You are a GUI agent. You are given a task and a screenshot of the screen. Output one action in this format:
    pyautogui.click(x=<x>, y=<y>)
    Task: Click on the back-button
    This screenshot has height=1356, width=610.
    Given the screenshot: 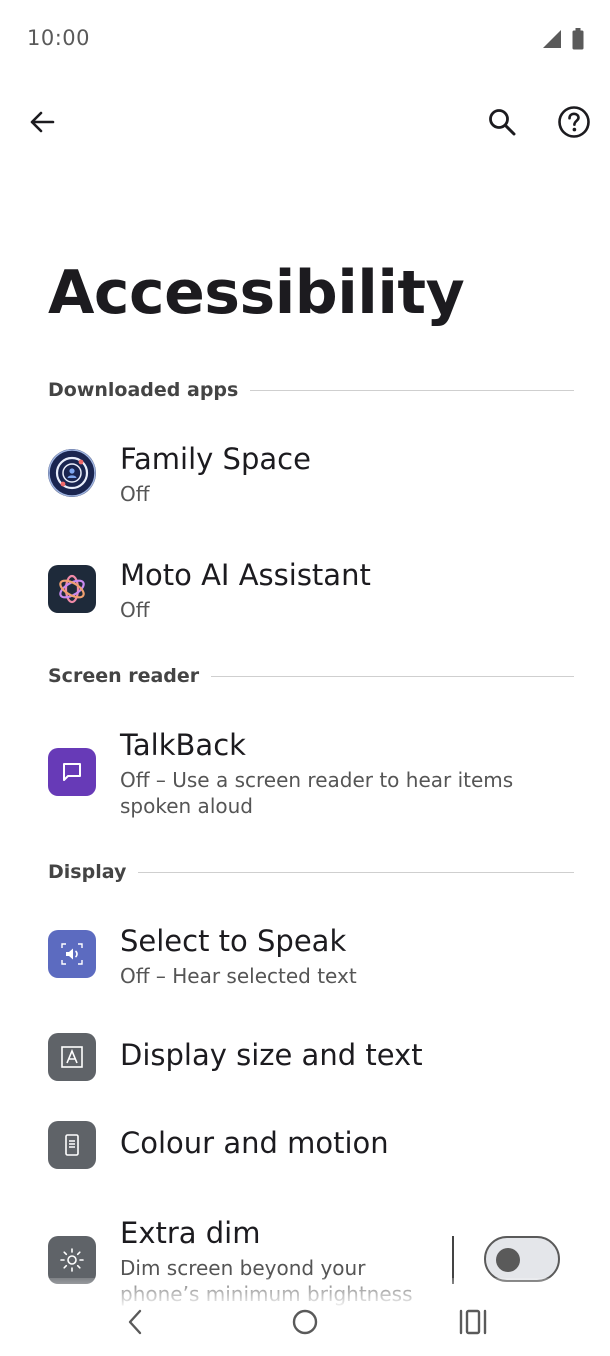 What is the action you would take?
    pyautogui.click(x=42, y=124)
    